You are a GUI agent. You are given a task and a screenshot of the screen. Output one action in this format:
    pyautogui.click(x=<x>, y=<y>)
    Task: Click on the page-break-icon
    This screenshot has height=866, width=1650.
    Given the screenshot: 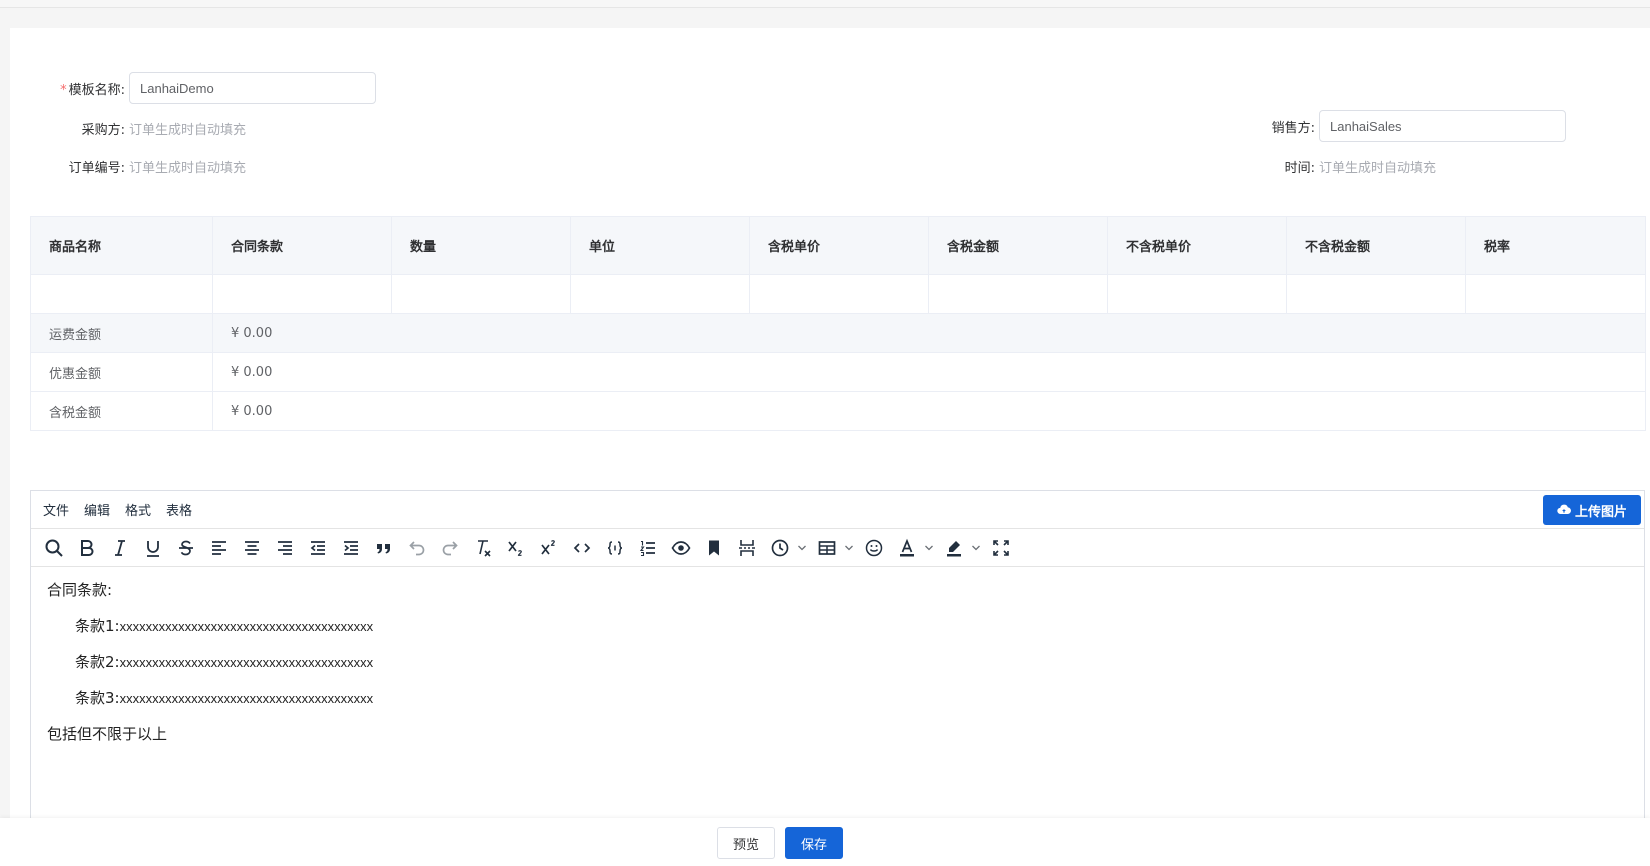 What is the action you would take?
    pyautogui.click(x=747, y=548)
    